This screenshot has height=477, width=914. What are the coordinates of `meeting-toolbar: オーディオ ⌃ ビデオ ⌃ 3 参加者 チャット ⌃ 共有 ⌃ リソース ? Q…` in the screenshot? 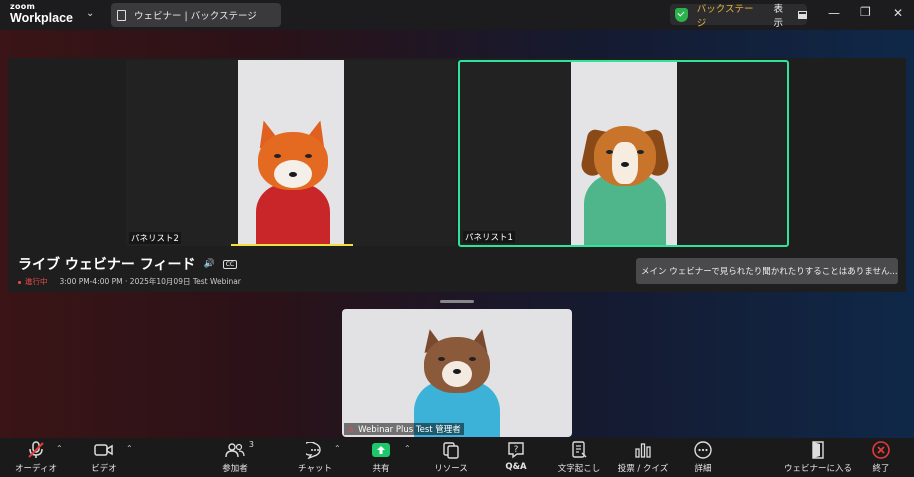 It's located at (457, 457).